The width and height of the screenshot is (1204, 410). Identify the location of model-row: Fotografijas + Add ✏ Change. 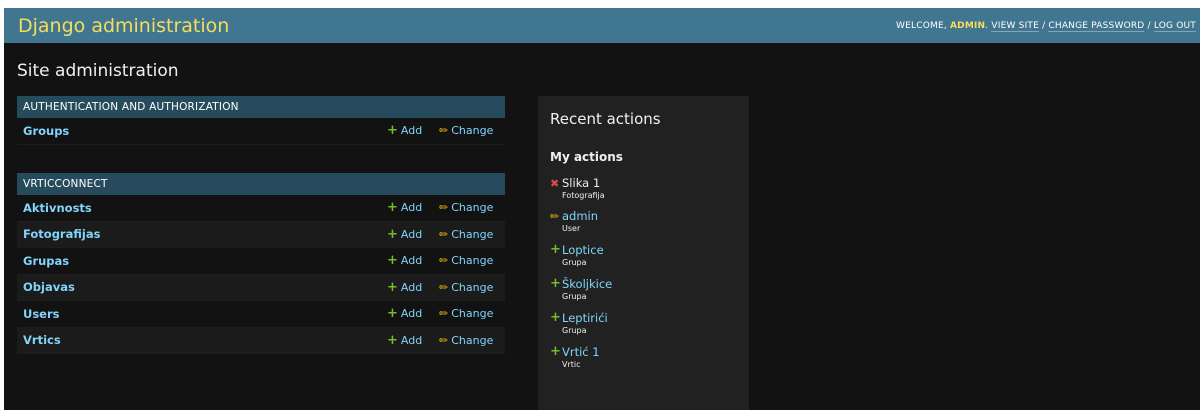
(261, 234).